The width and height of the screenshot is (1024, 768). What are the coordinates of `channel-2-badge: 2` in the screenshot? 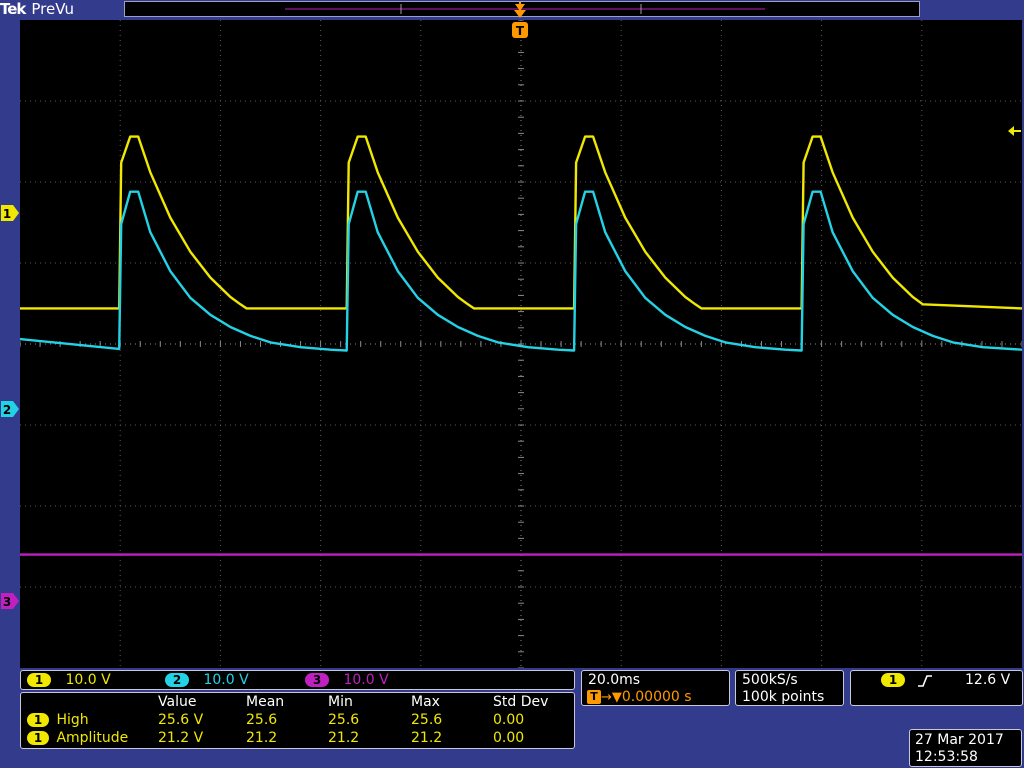 It's located at (177, 680).